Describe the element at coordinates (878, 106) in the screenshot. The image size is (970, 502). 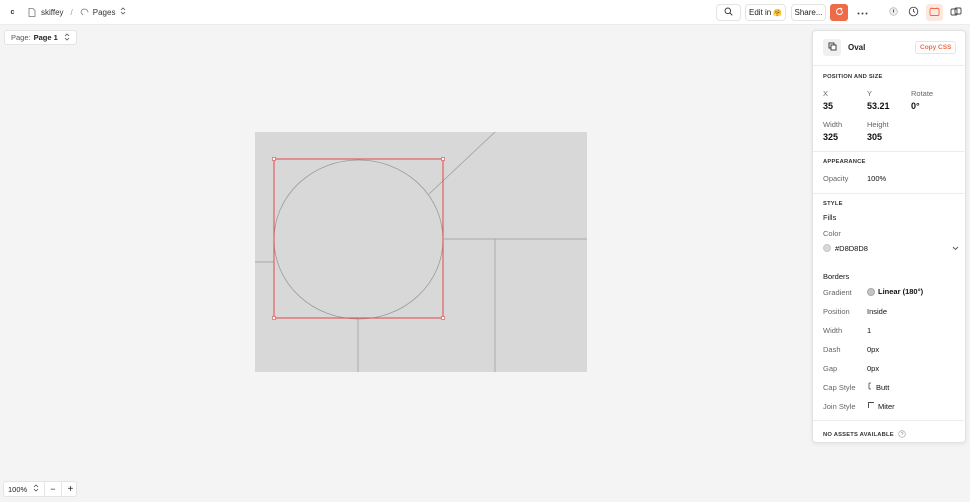
I see `y-value: 53.21` at that location.